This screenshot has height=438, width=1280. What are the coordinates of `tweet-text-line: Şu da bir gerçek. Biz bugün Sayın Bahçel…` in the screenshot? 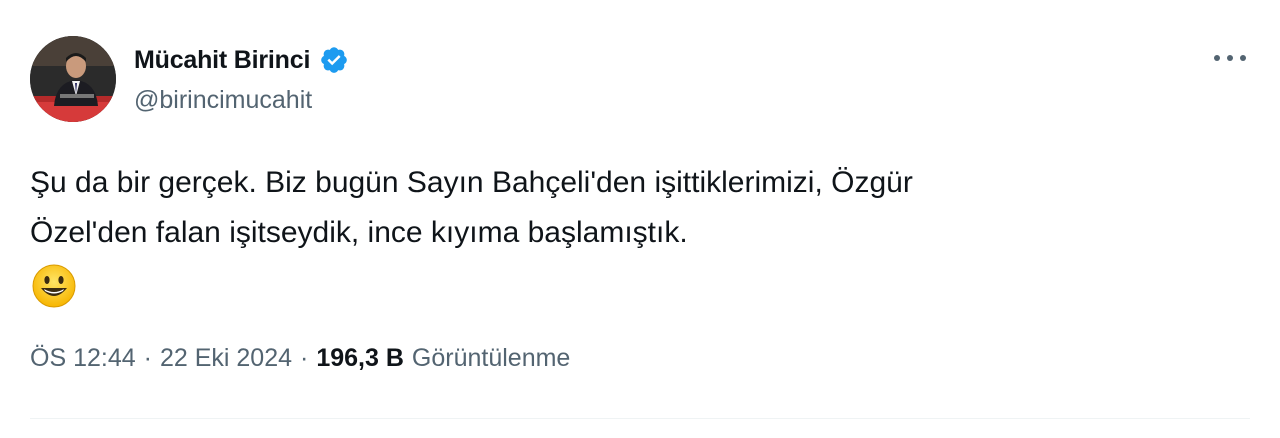 It's located at (471, 182).